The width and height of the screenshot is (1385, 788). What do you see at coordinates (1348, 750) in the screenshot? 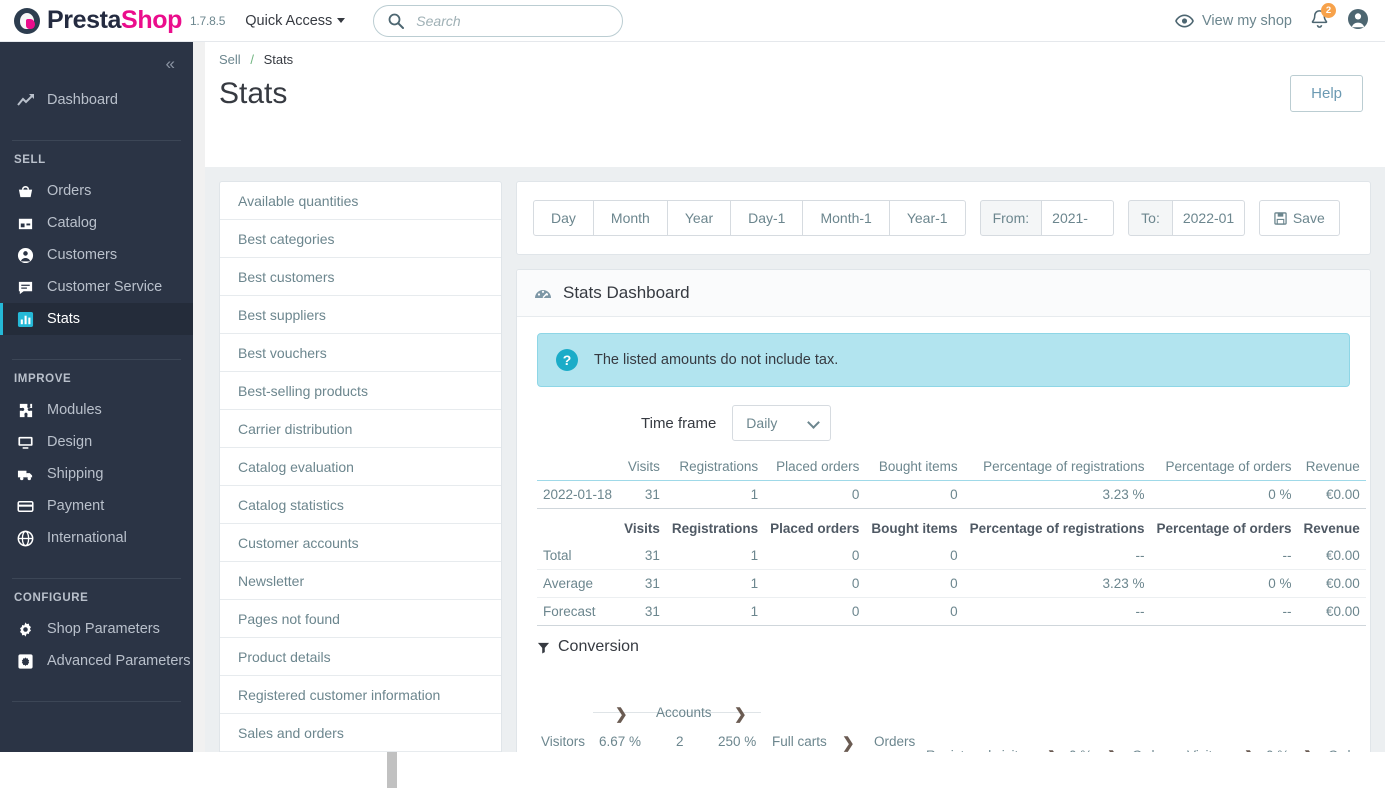
I see `conversion-orders-label-3: Orders` at bounding box center [1348, 750].